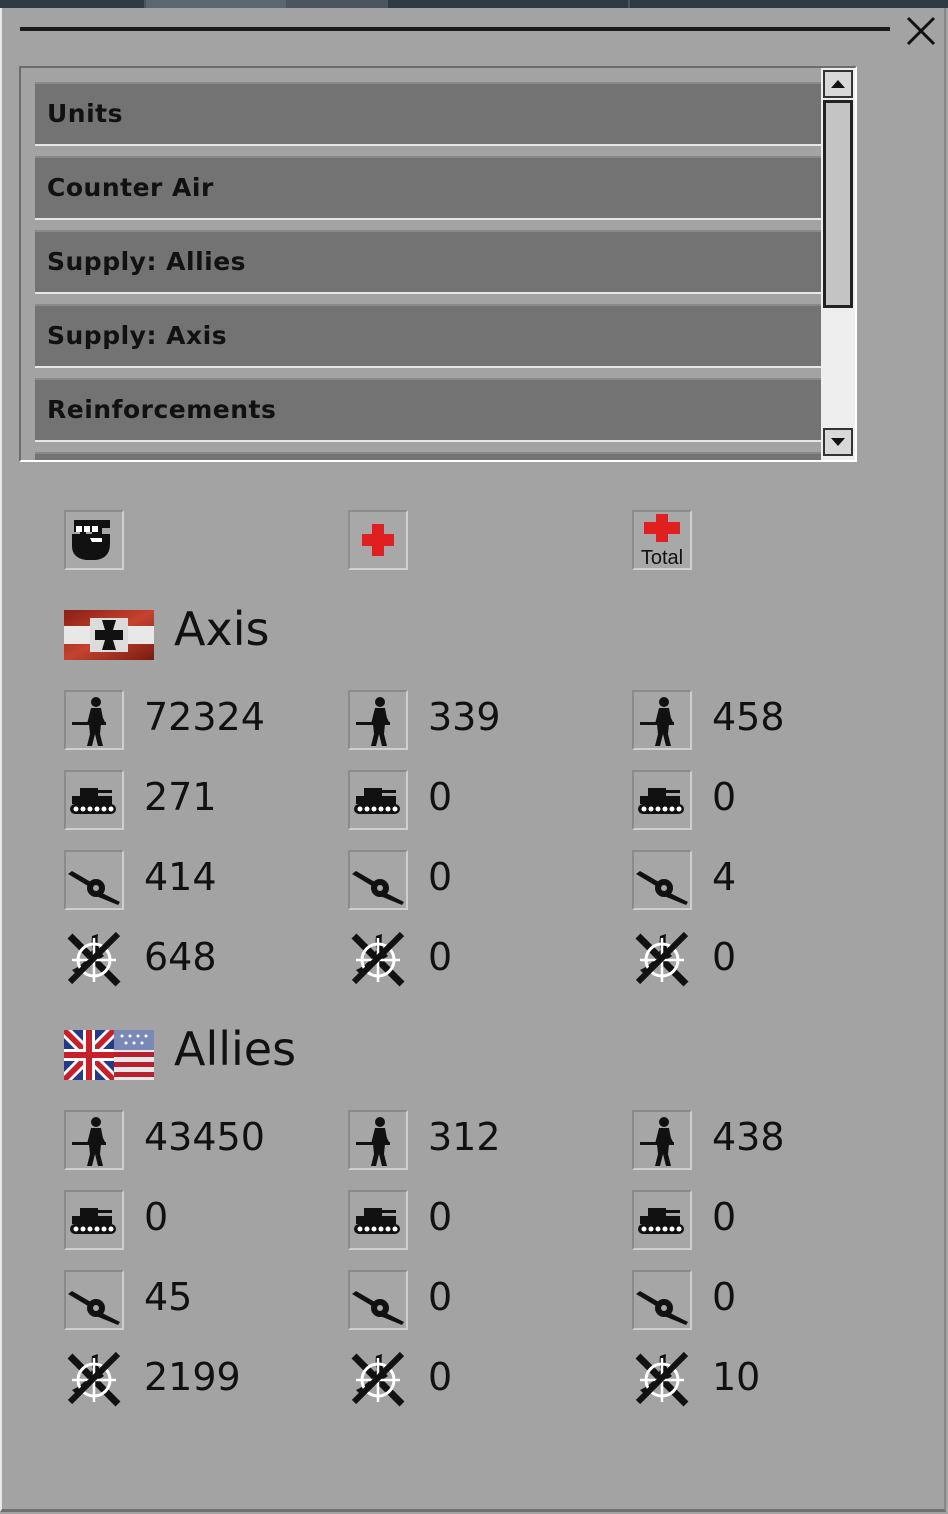  I want to click on red-cross-icon, so click(378, 540).